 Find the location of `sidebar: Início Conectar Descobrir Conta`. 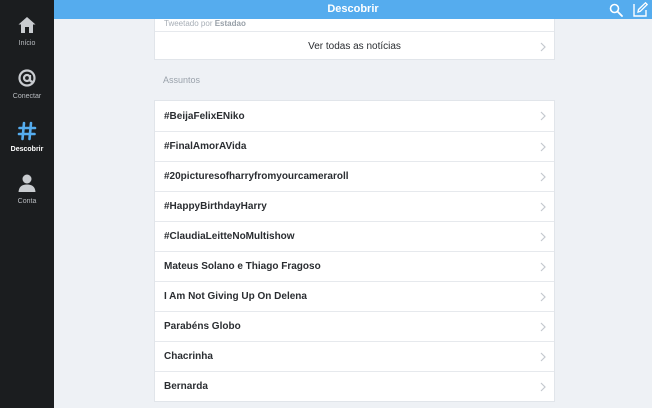

sidebar: Início Conectar Descobrir Conta is located at coordinates (27, 204).